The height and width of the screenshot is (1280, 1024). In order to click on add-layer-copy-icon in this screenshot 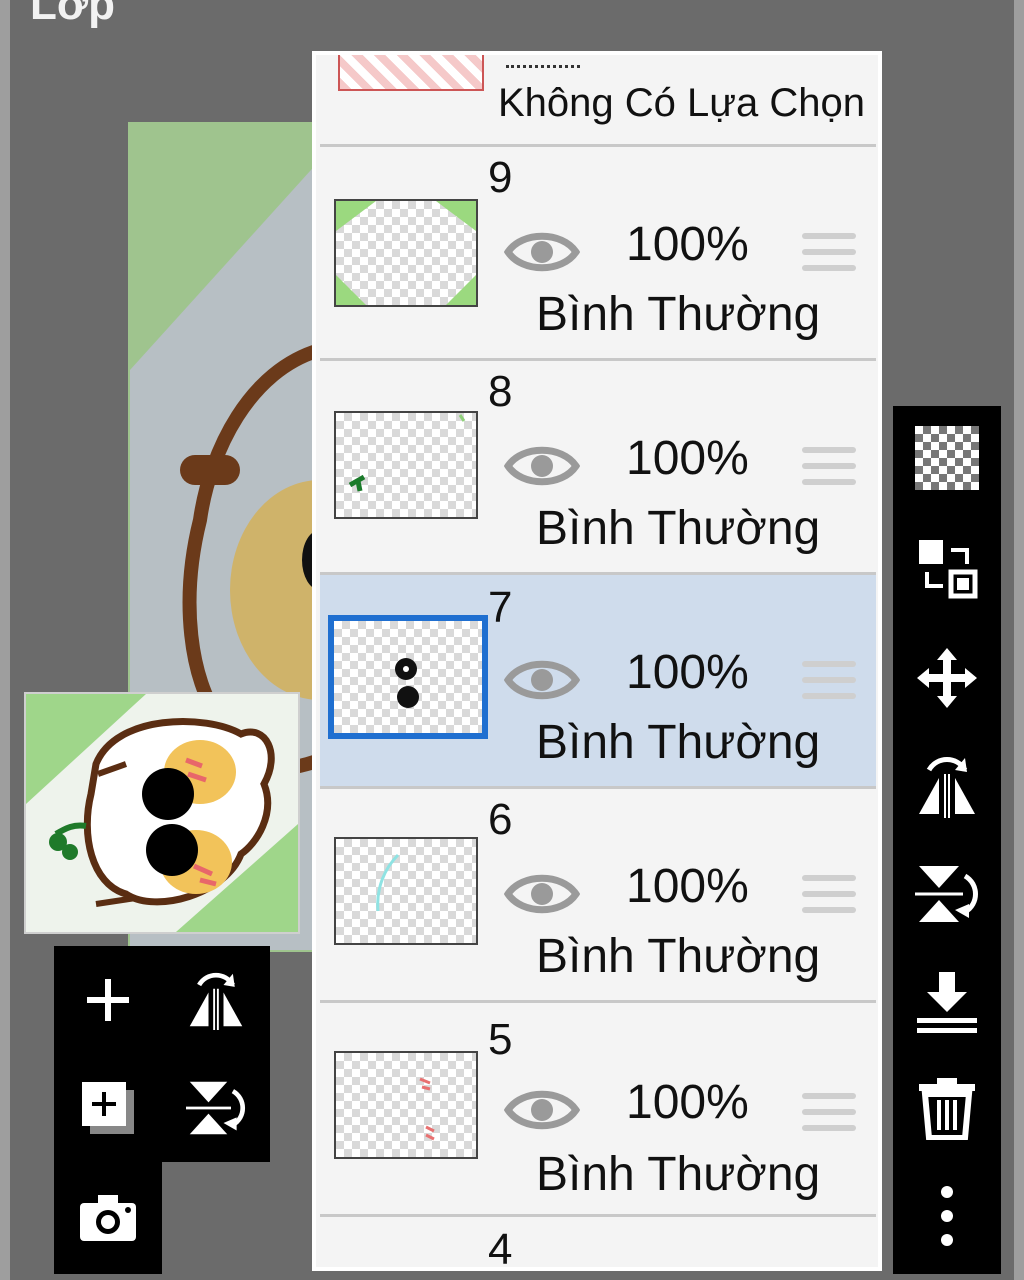, I will do `click(108, 1108)`.